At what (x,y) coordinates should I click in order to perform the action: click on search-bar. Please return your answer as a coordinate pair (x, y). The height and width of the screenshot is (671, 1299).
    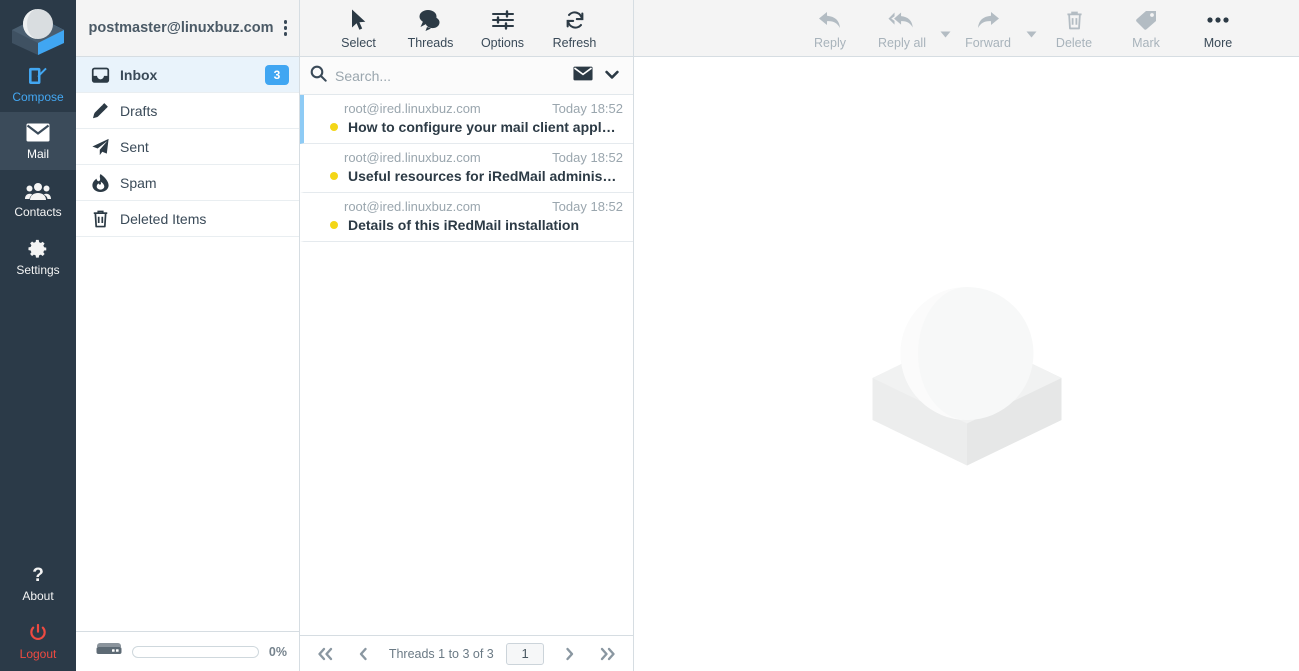
    Looking at the image, I should click on (466, 76).